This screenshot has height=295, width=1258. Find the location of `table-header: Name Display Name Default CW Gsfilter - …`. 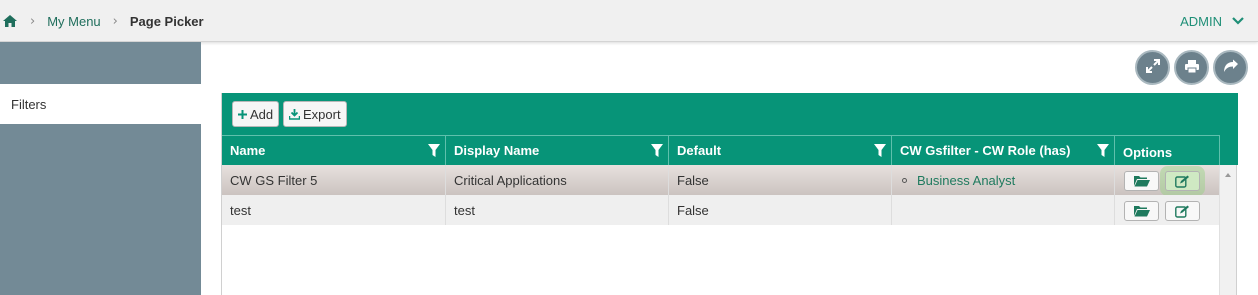

table-header: Name Display Name Default CW Gsfilter - … is located at coordinates (730, 150).